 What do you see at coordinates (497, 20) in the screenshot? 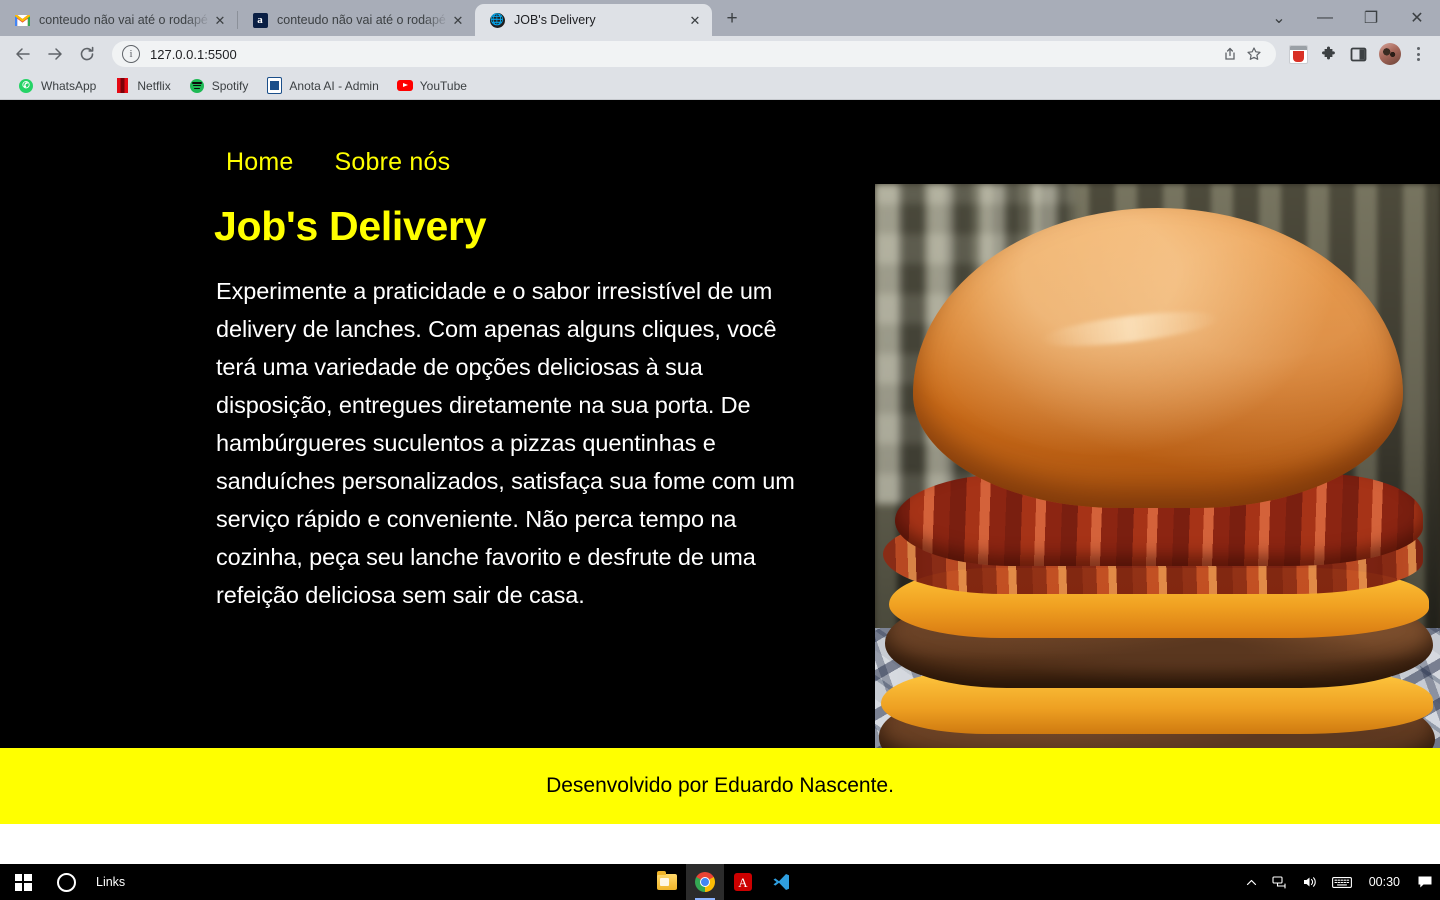
I see `globe-icon: 🌐` at bounding box center [497, 20].